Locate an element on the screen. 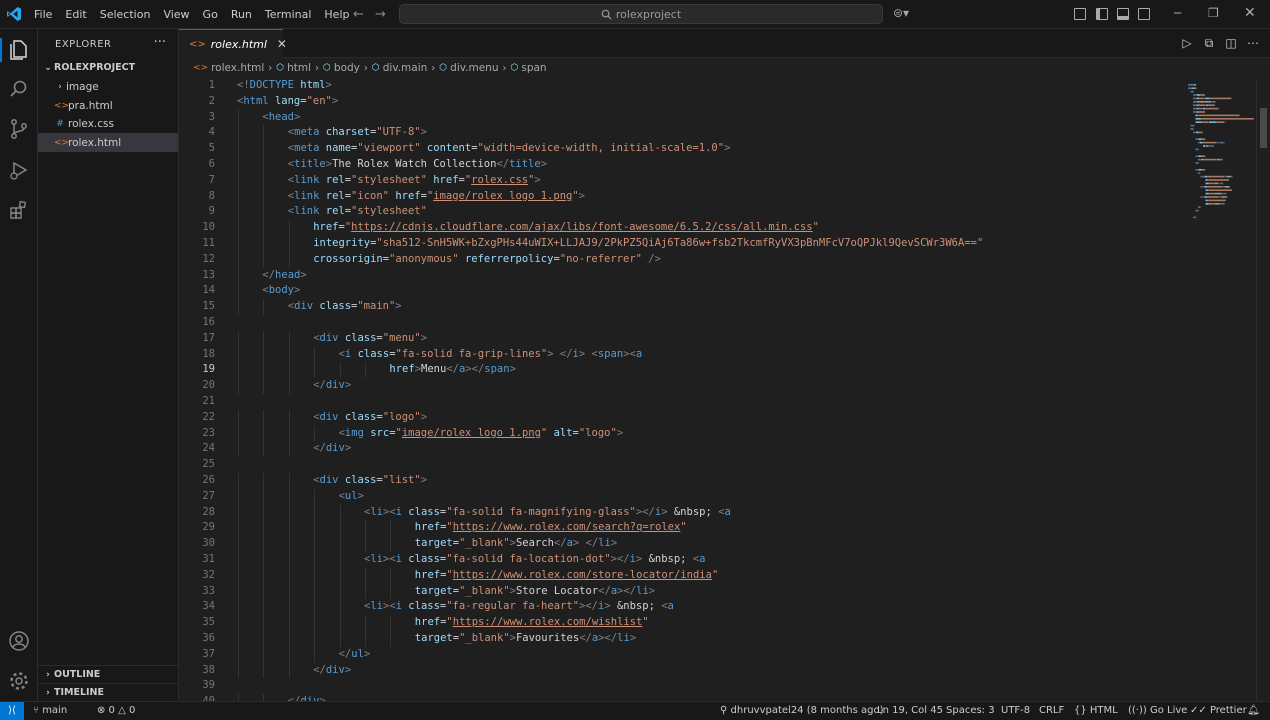 The image size is (1270, 720). indentation: Spaces: 3 is located at coordinates (970, 710).